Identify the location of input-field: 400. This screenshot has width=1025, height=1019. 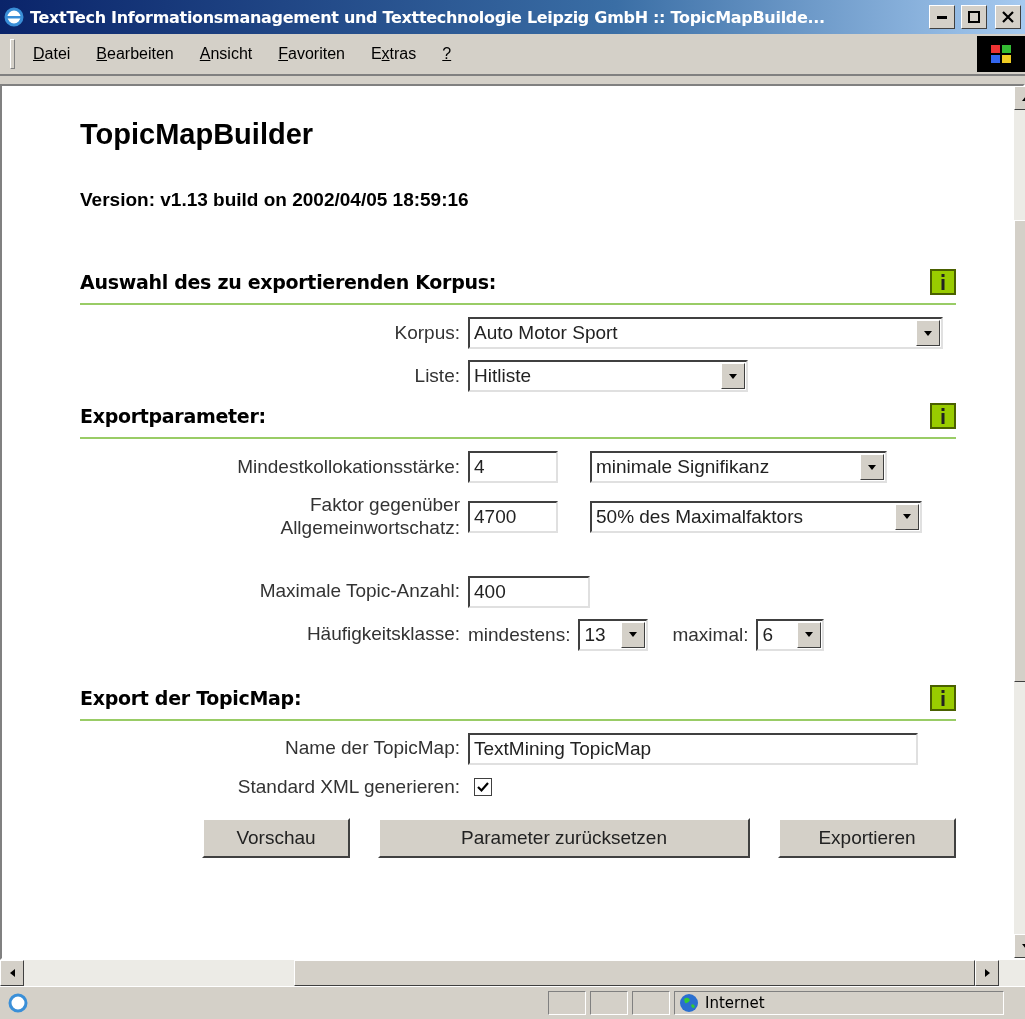
(529, 591).